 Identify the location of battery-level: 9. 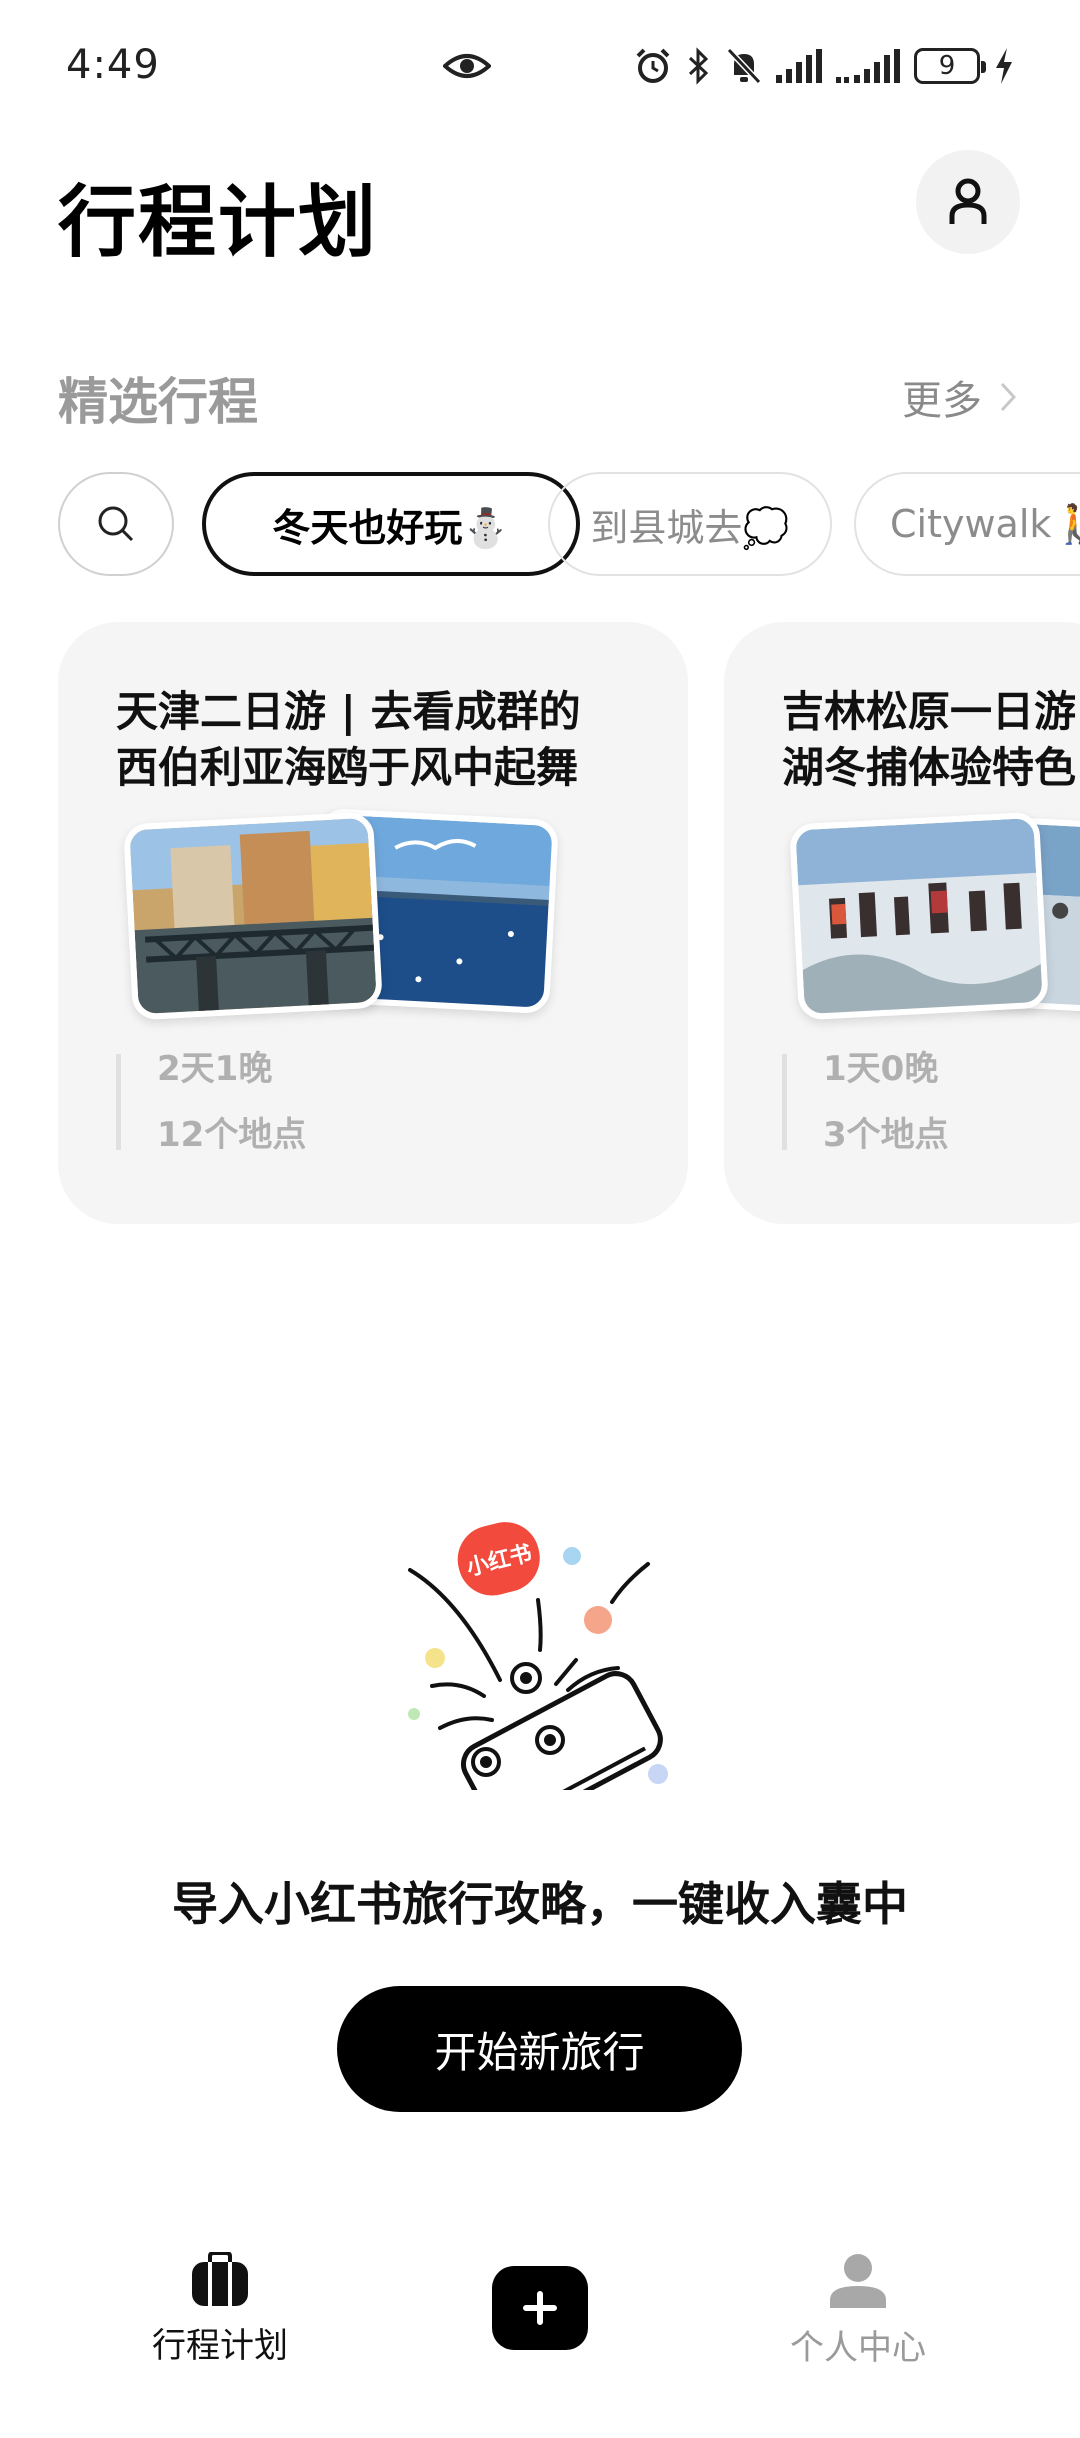
(947, 66).